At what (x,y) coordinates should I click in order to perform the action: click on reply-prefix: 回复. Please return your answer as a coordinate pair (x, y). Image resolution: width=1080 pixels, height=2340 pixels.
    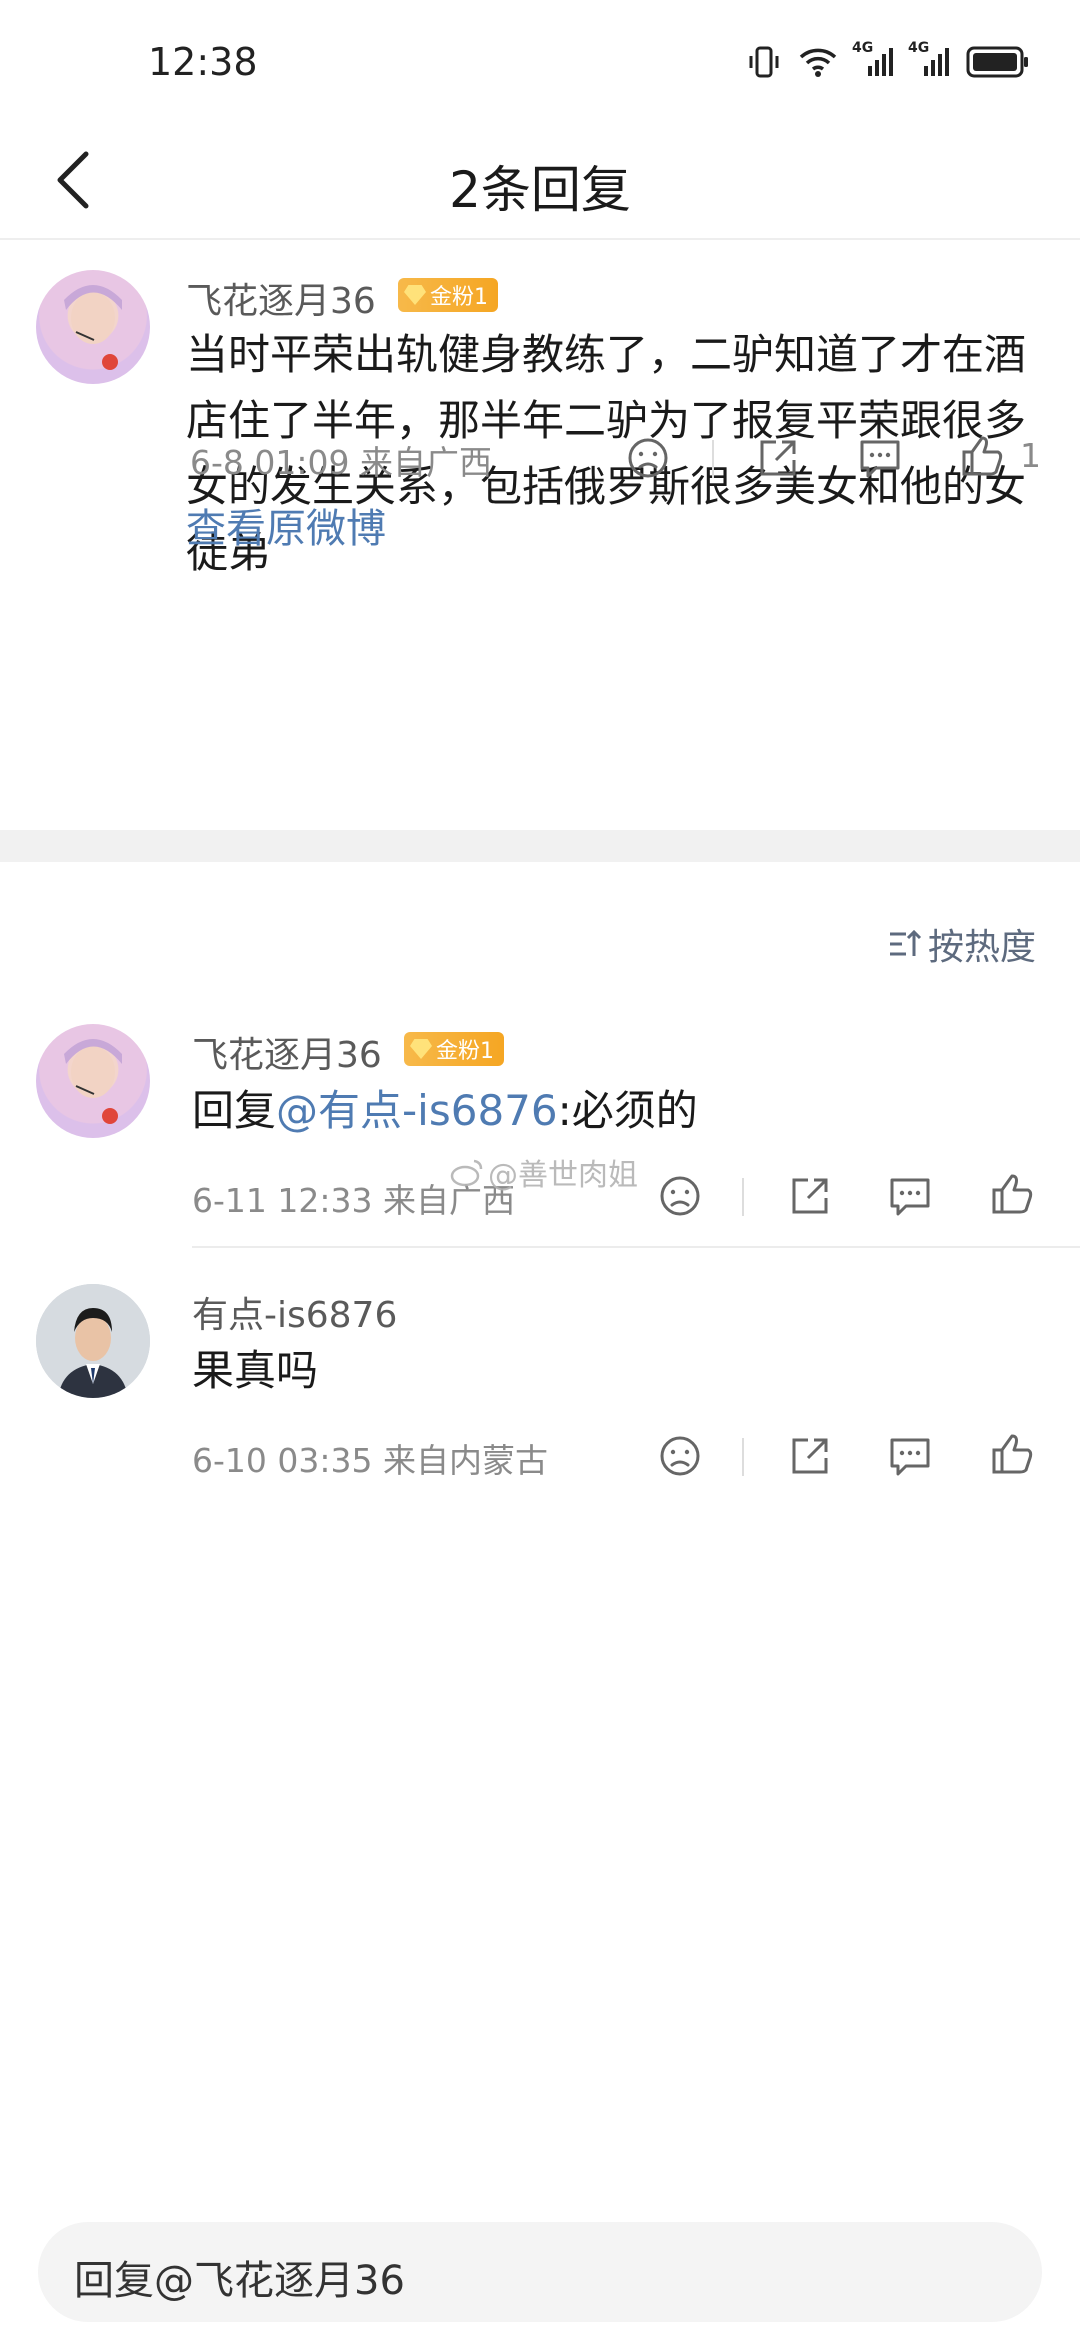
    Looking at the image, I should click on (234, 1110).